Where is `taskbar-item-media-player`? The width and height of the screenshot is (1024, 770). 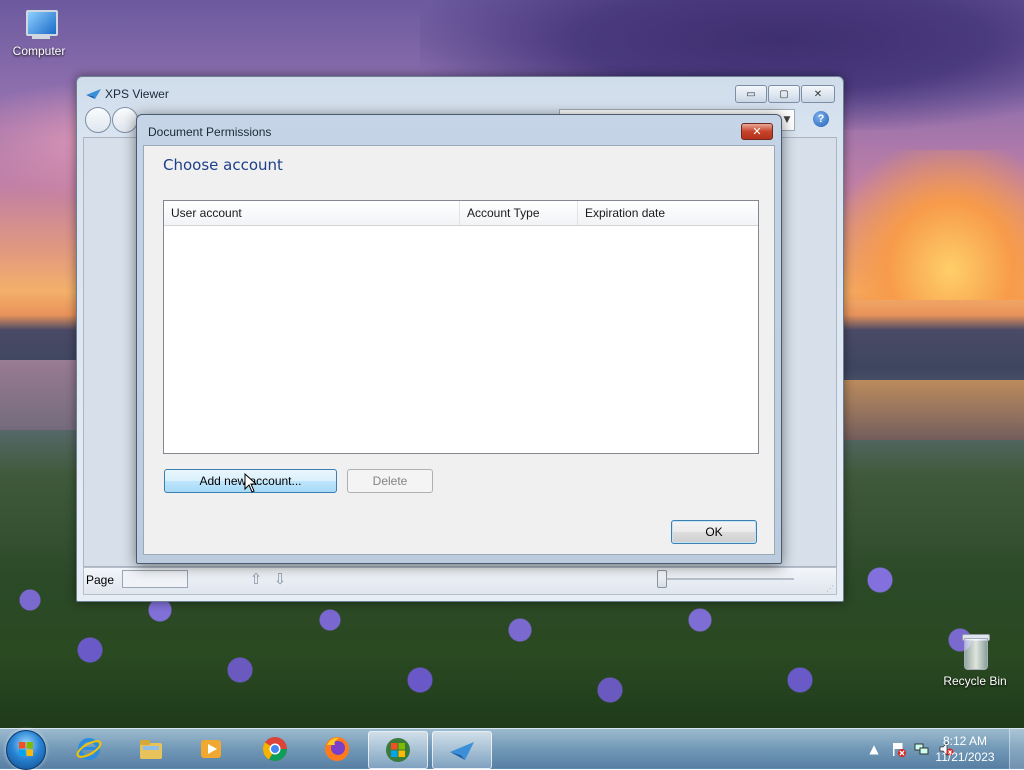
taskbar-item-media-player is located at coordinates (211, 749).